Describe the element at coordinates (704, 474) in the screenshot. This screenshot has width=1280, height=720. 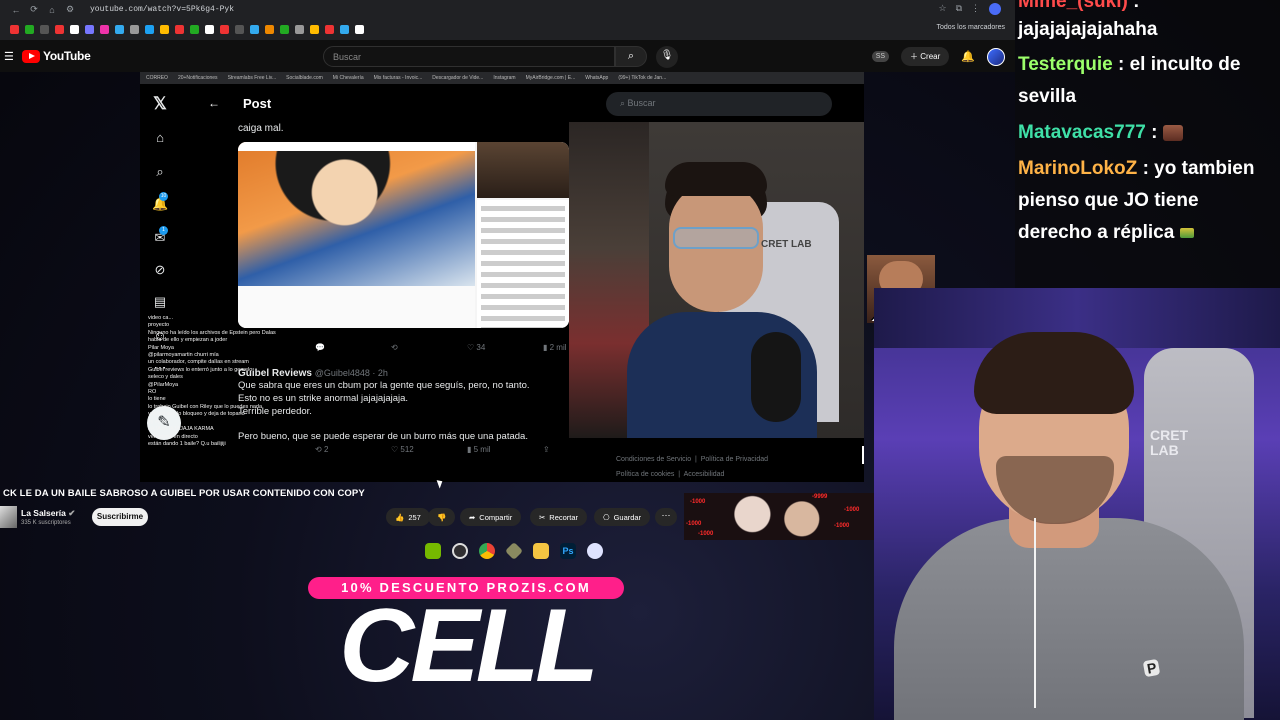
I see `footer-link: Accesibilidad` at that location.